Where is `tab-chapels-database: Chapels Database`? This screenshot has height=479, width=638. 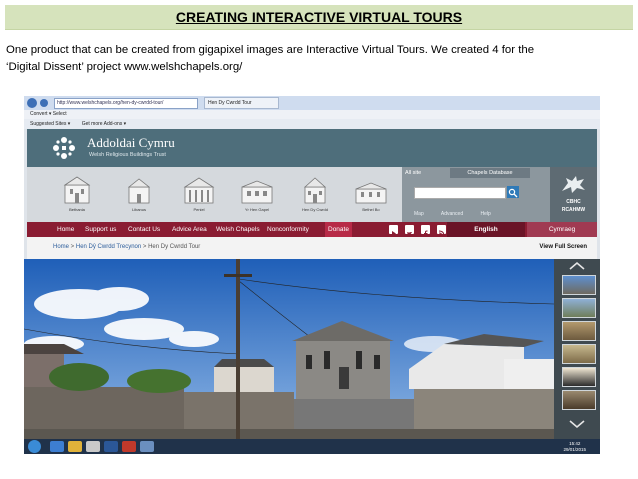
tab-chapels-database: Chapels Database is located at coordinates (490, 173).